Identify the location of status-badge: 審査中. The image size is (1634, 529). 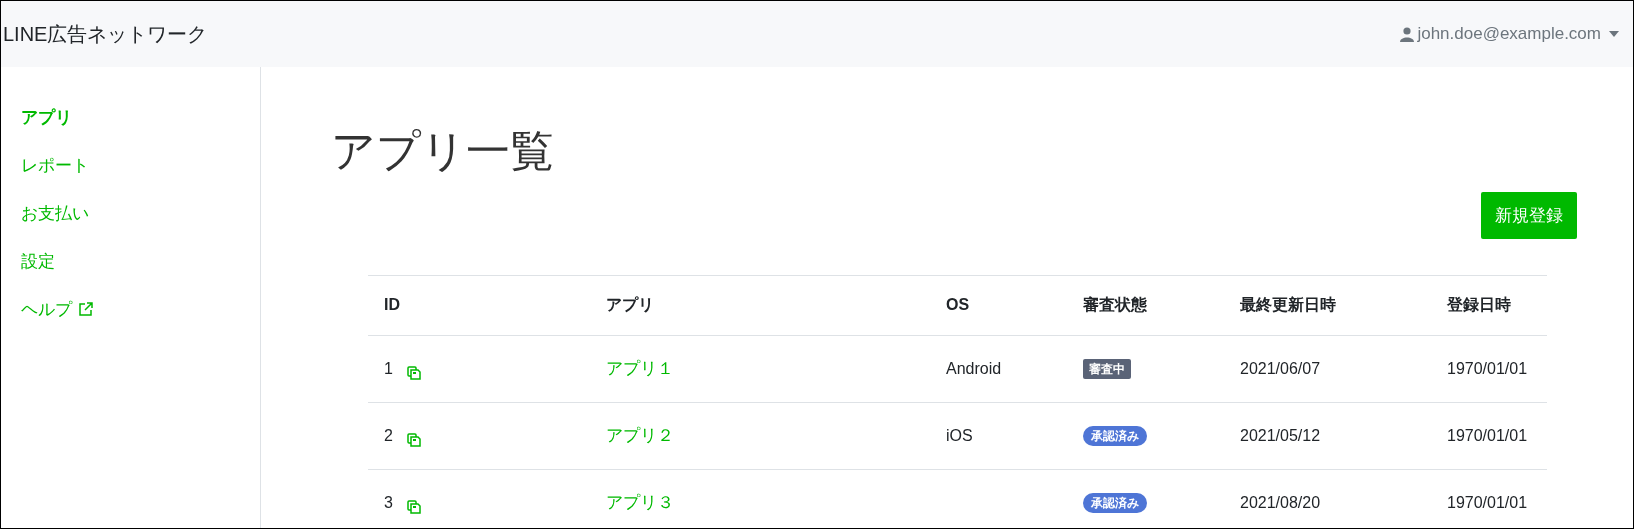
(1107, 369).